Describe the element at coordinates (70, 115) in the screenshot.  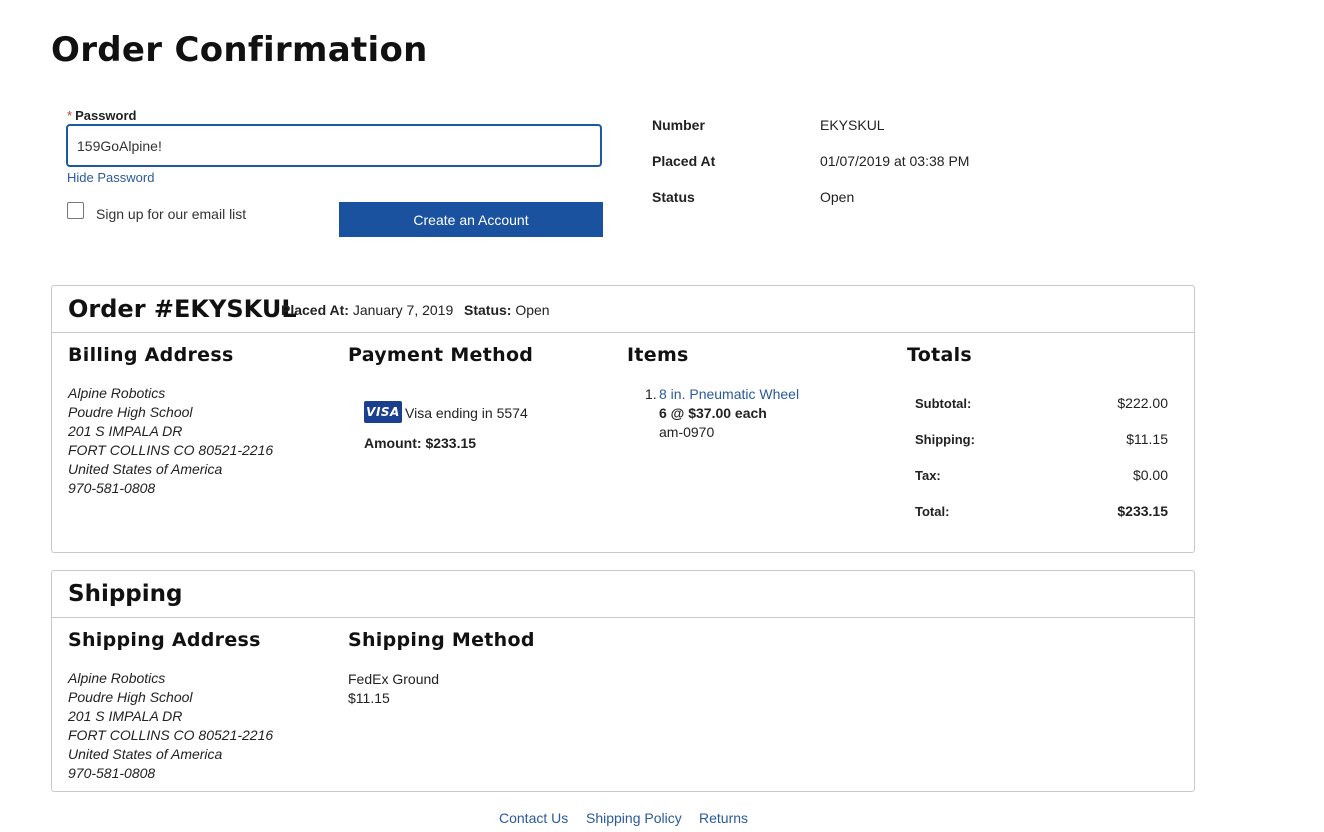
I see `required-mark: *` at that location.